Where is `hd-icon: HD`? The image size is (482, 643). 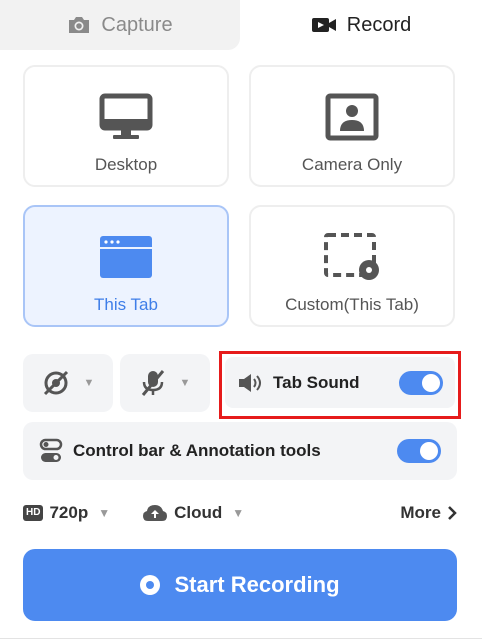
hd-icon: HD is located at coordinates (33, 513).